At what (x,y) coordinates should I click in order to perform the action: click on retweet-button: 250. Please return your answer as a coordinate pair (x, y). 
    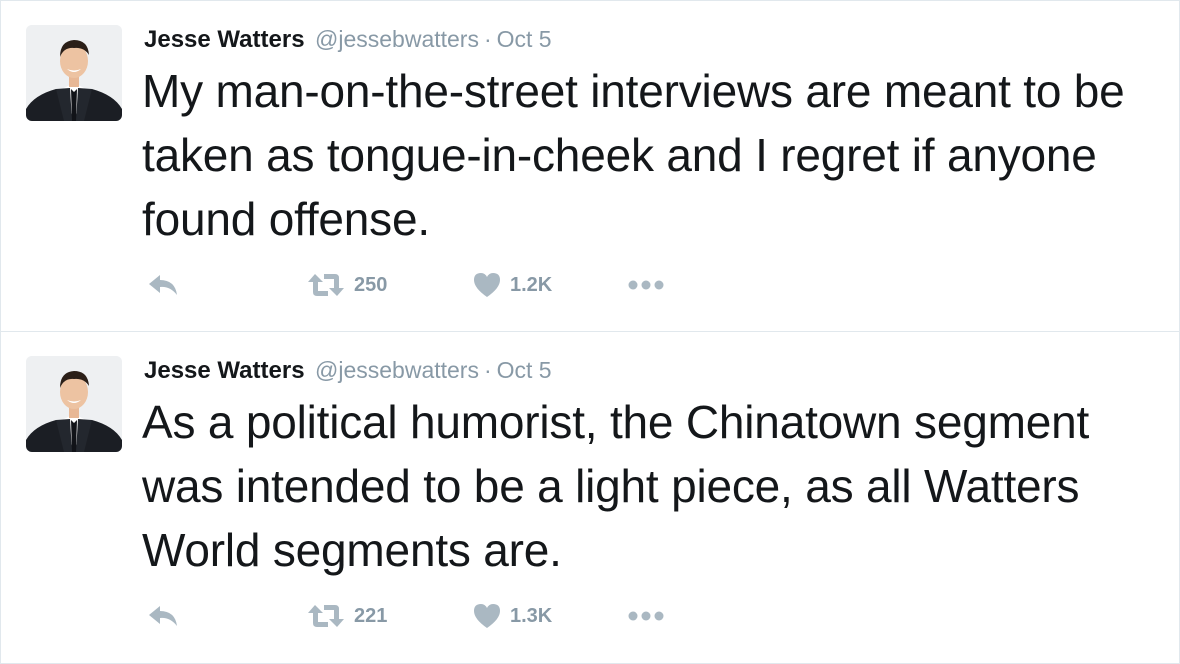
    Looking at the image, I should click on (346, 285).